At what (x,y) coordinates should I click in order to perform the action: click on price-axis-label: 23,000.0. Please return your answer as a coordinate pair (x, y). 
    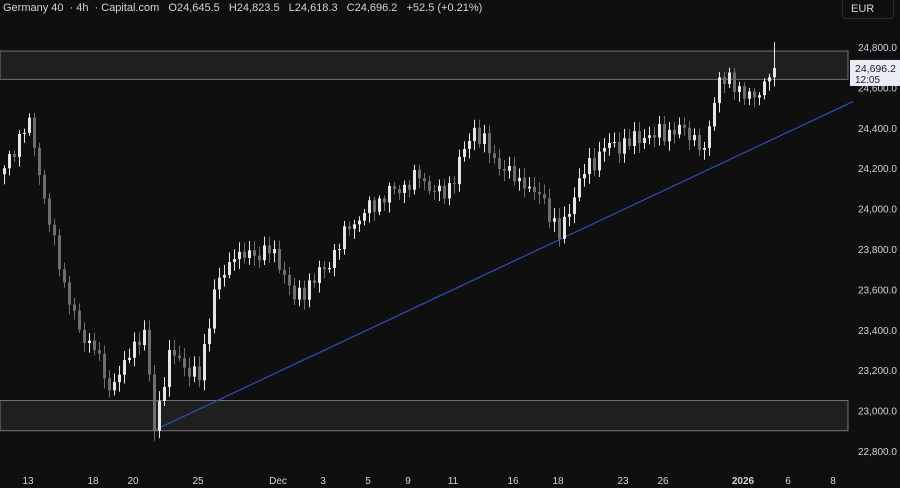
    Looking at the image, I should click on (877, 412).